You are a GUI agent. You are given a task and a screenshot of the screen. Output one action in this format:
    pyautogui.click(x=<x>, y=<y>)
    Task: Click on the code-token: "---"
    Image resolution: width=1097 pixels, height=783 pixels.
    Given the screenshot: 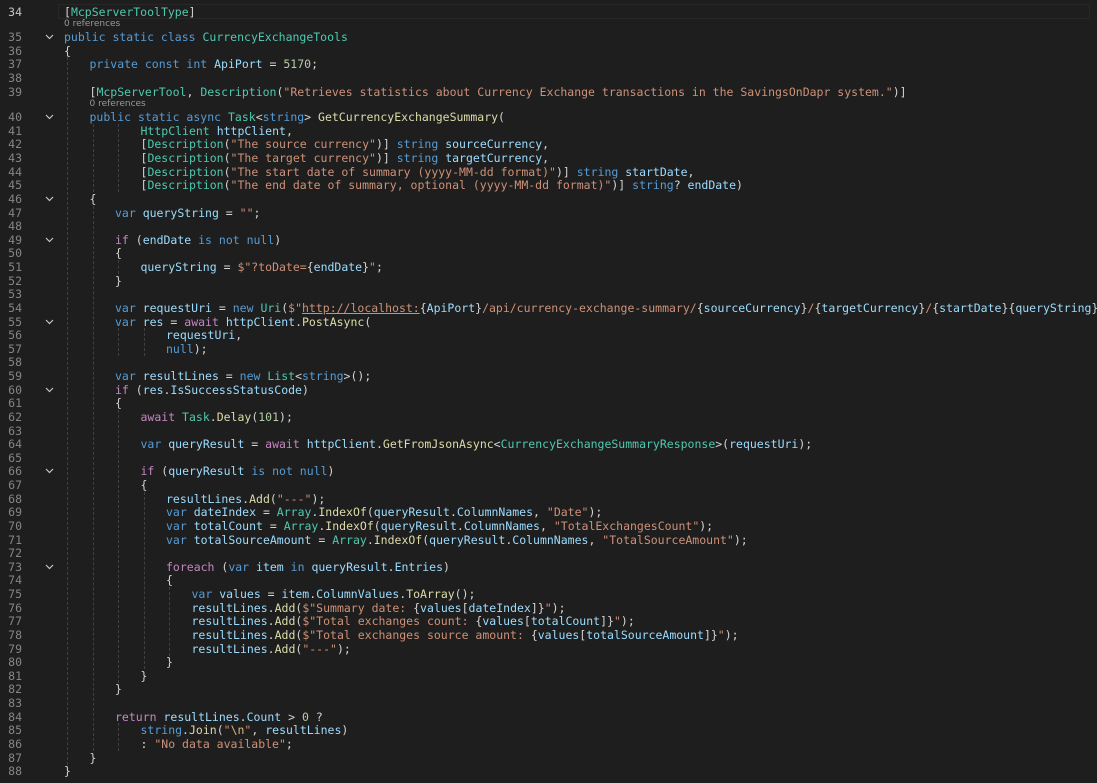 What is the action you would take?
    pyautogui.click(x=294, y=499)
    